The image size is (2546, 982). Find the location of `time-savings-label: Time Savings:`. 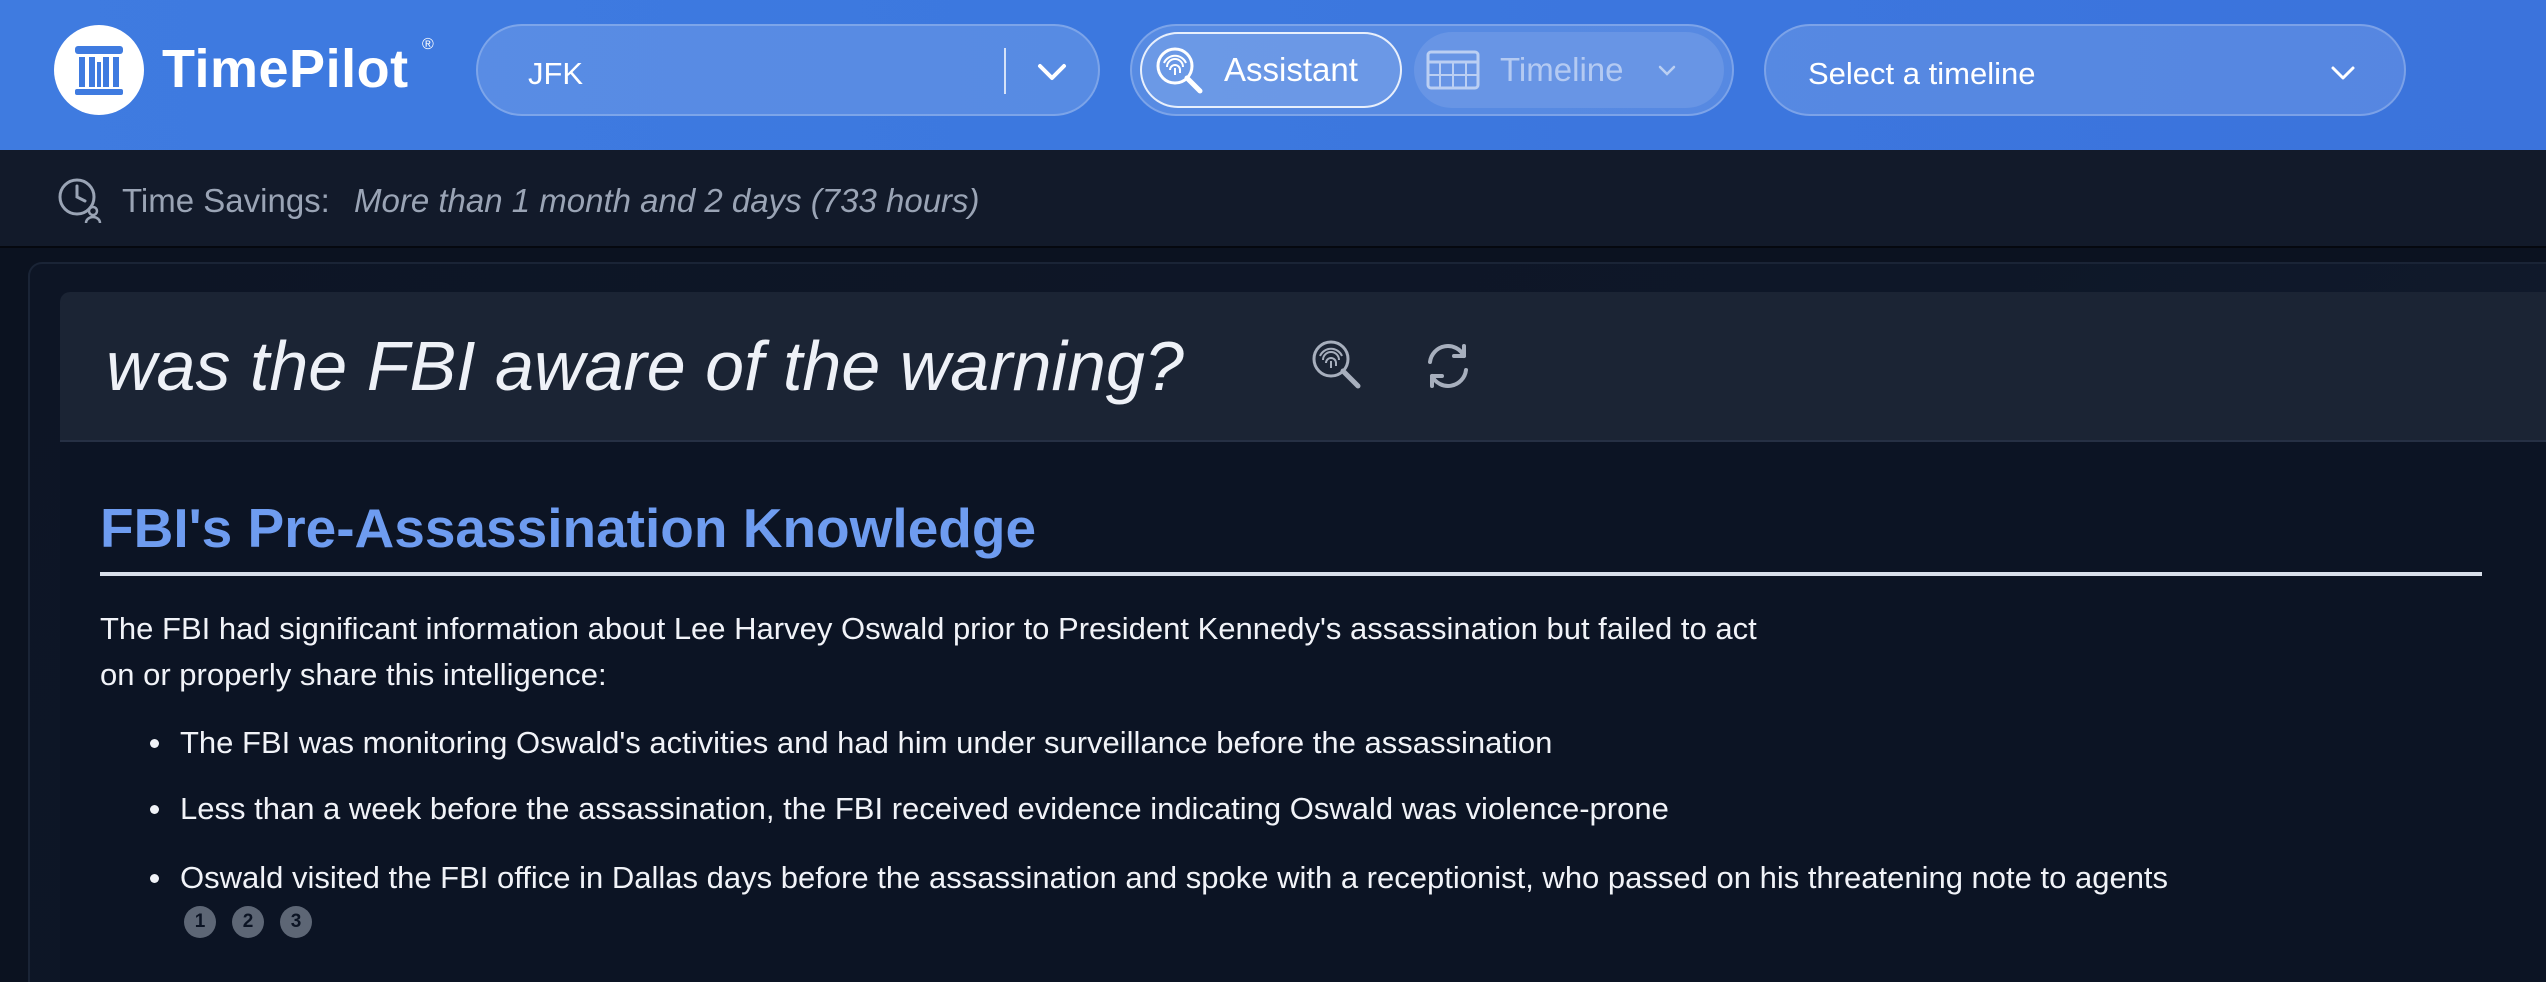

time-savings-label: Time Savings: is located at coordinates (226, 200).